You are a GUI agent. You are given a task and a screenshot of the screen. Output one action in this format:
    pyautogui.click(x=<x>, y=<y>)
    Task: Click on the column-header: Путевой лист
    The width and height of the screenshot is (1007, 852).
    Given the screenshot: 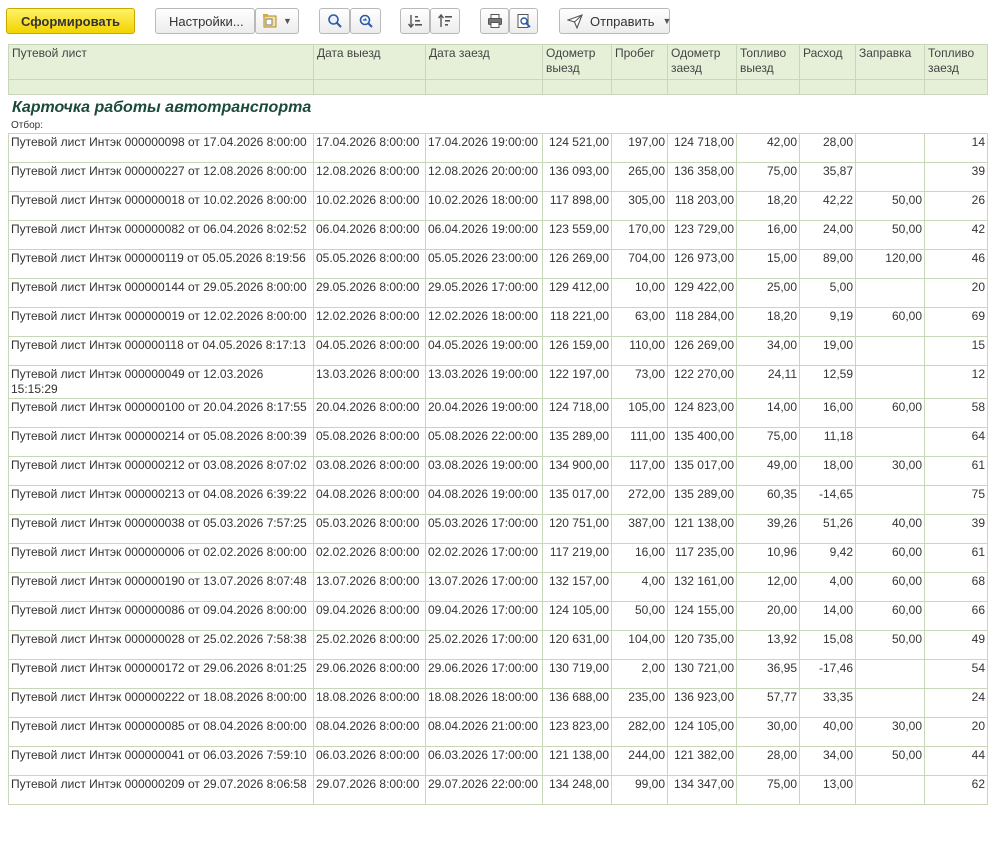 What is the action you would take?
    pyautogui.click(x=161, y=62)
    